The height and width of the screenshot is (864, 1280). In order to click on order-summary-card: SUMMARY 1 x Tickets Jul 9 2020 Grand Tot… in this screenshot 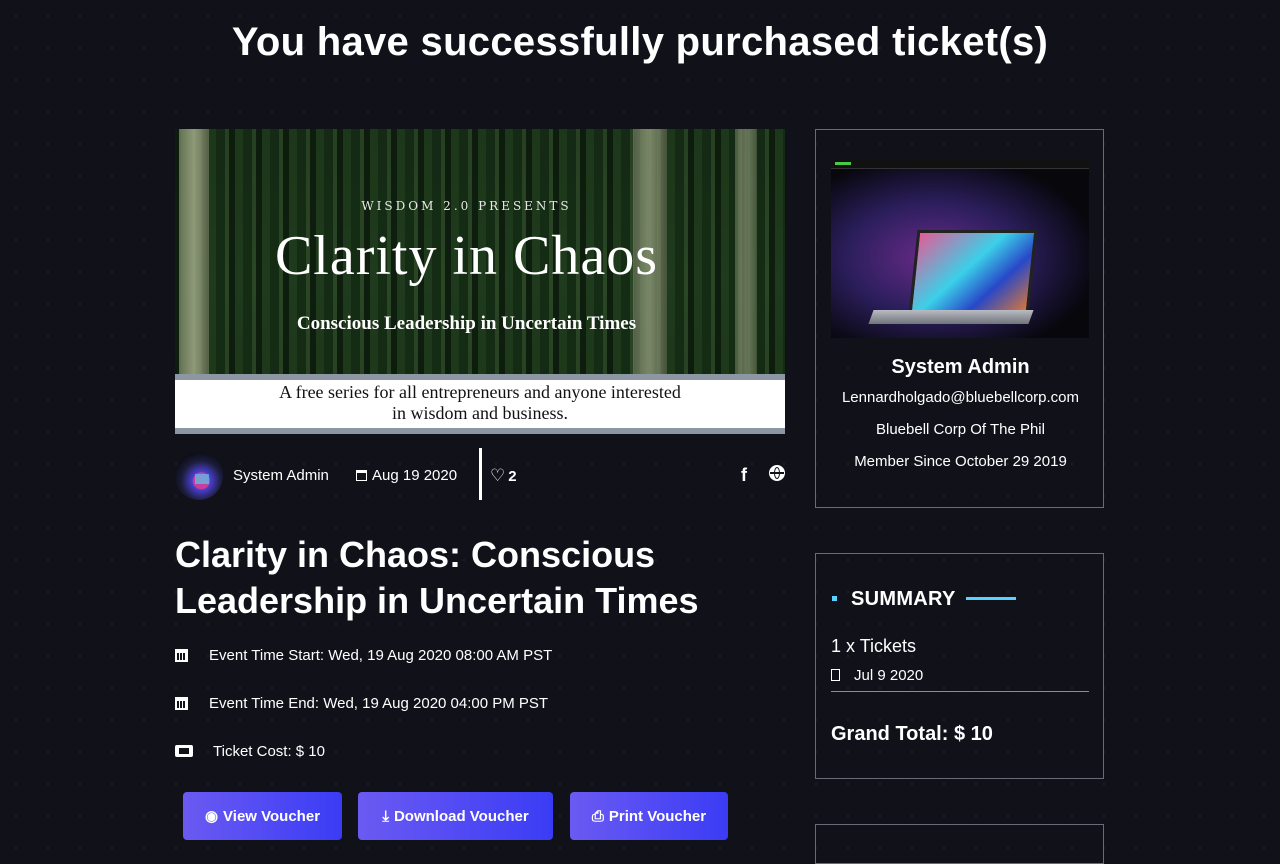, I will do `click(959, 666)`.